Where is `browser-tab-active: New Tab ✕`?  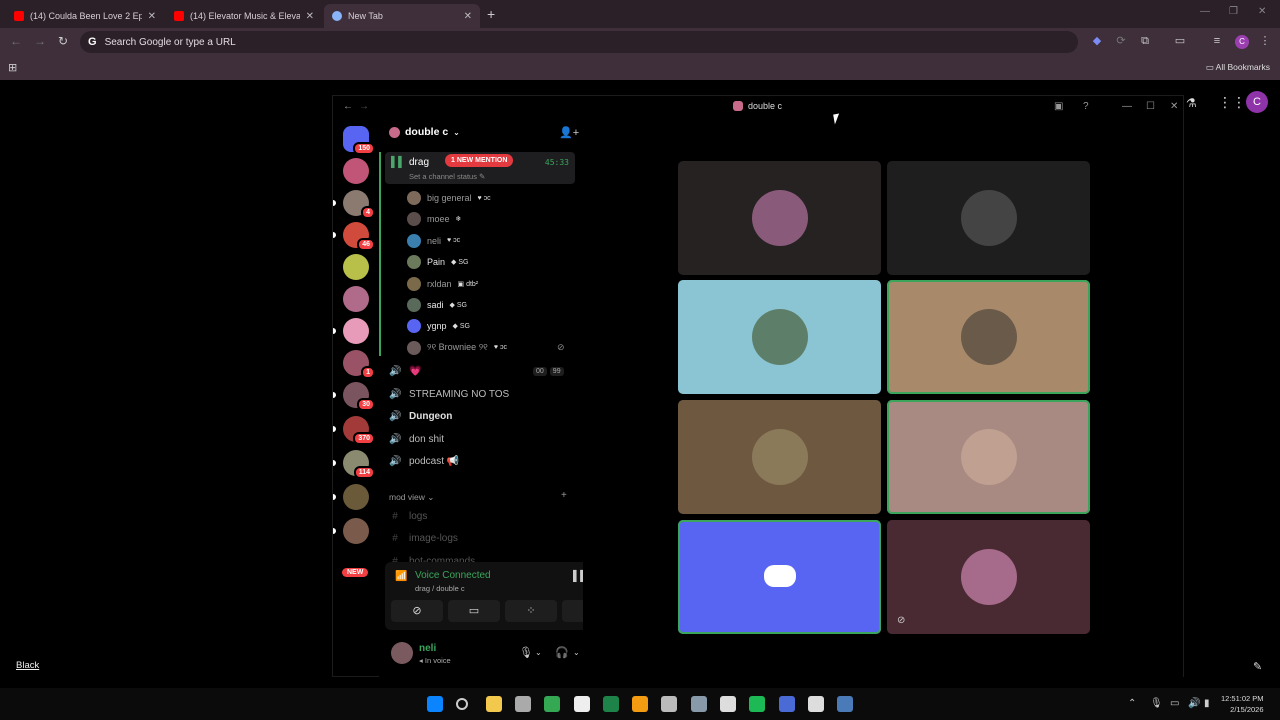 browser-tab-active: New Tab ✕ is located at coordinates (402, 16).